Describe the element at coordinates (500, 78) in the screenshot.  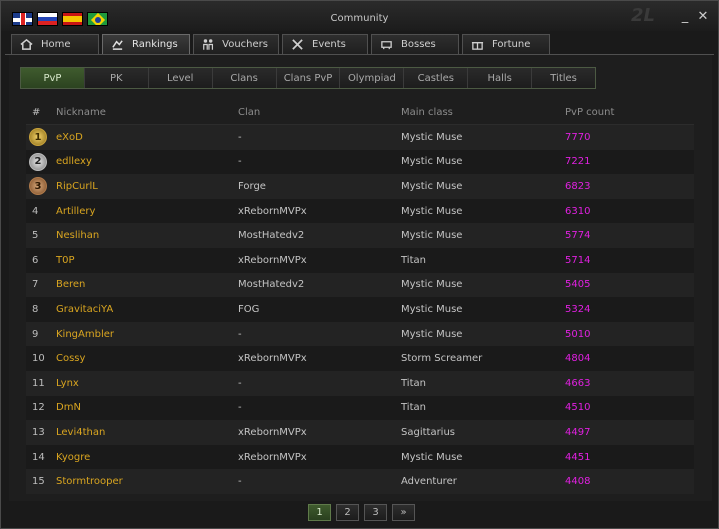
I see `subtab-halls: Halls` at that location.